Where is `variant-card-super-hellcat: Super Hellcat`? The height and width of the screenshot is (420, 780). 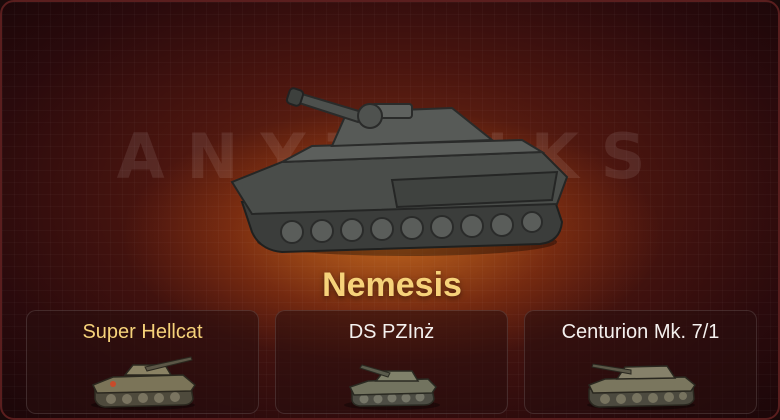 variant-card-super-hellcat: Super Hellcat is located at coordinates (142, 362).